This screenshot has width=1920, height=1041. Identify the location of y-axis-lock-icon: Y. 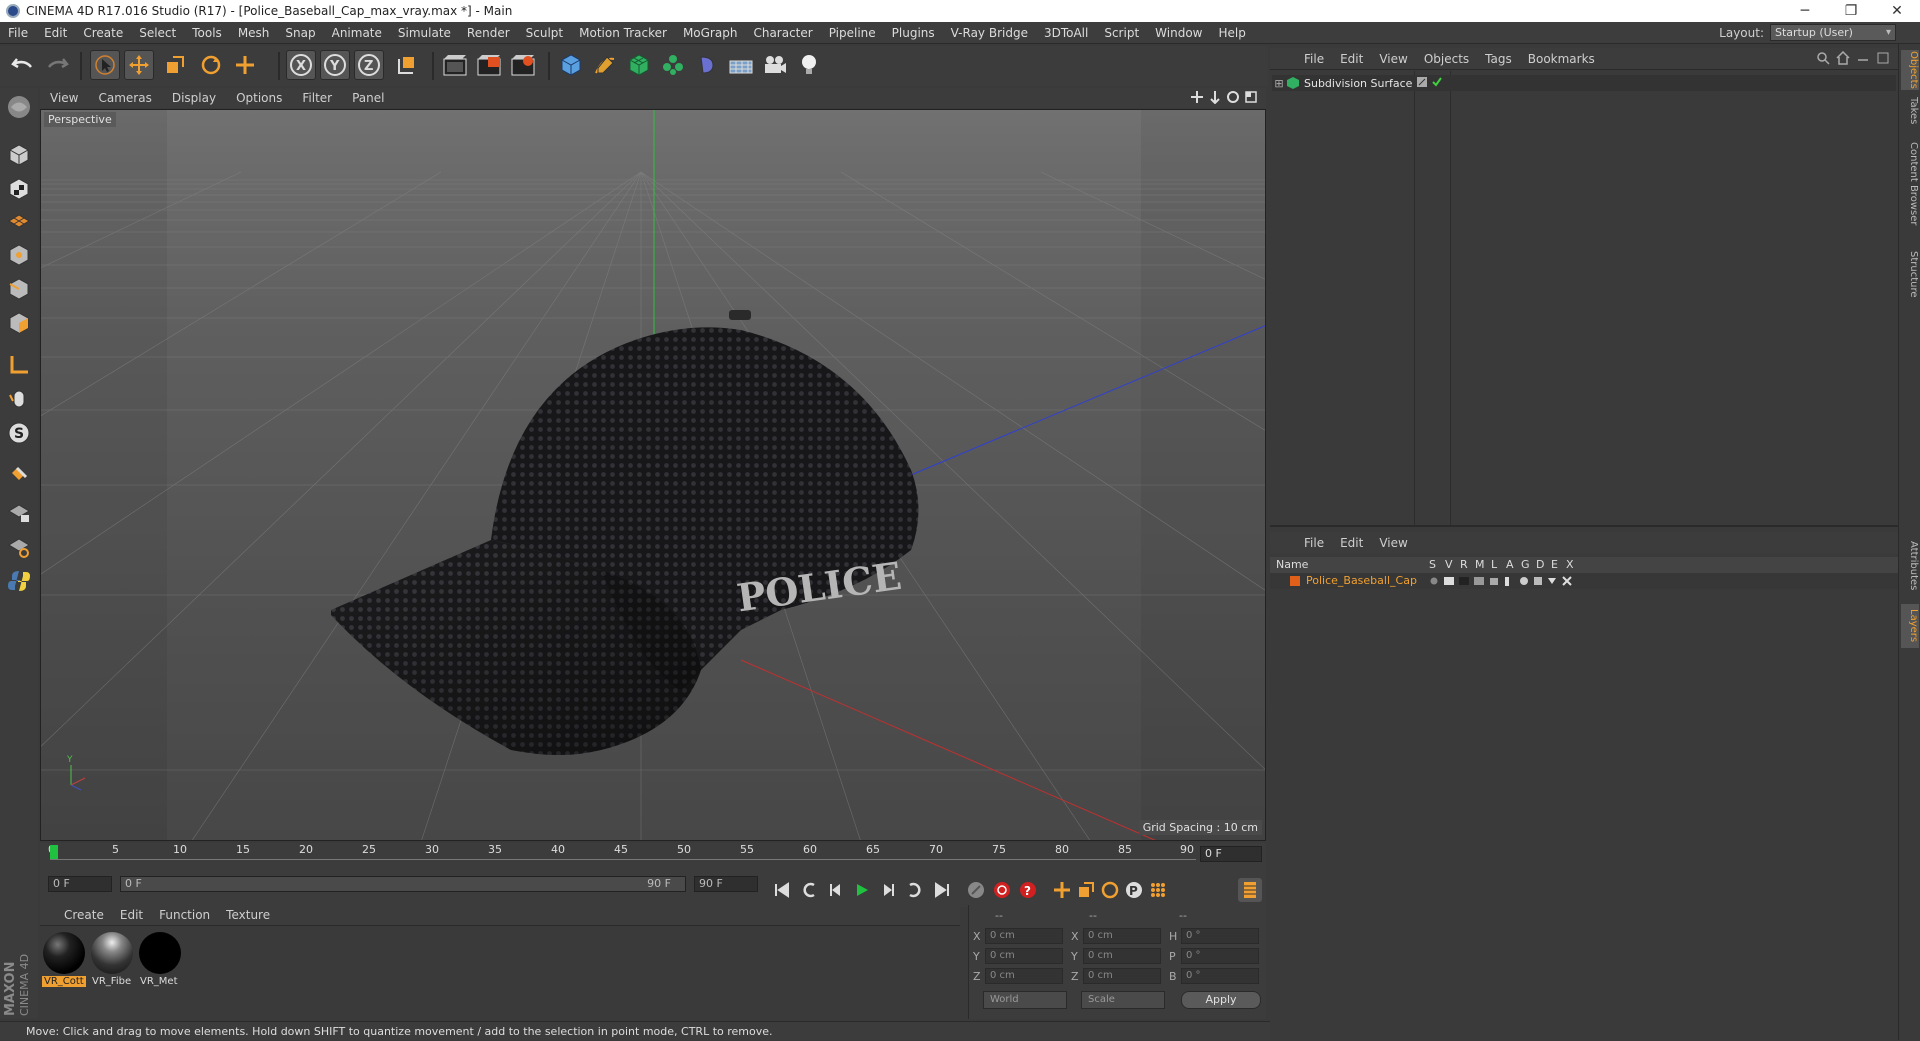
(335, 65).